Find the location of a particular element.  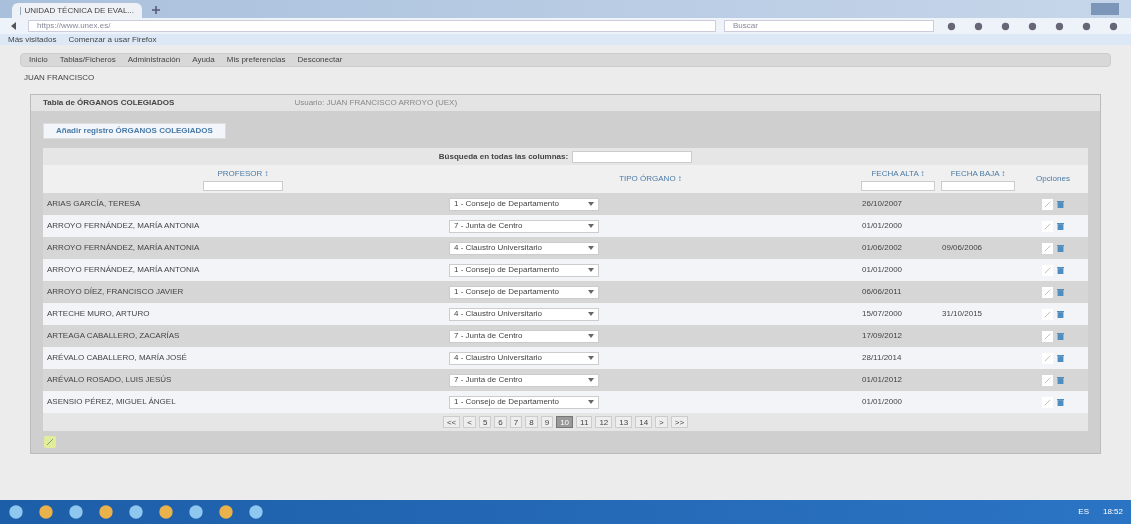

menu-item: Ayuda is located at coordinates (203, 60).